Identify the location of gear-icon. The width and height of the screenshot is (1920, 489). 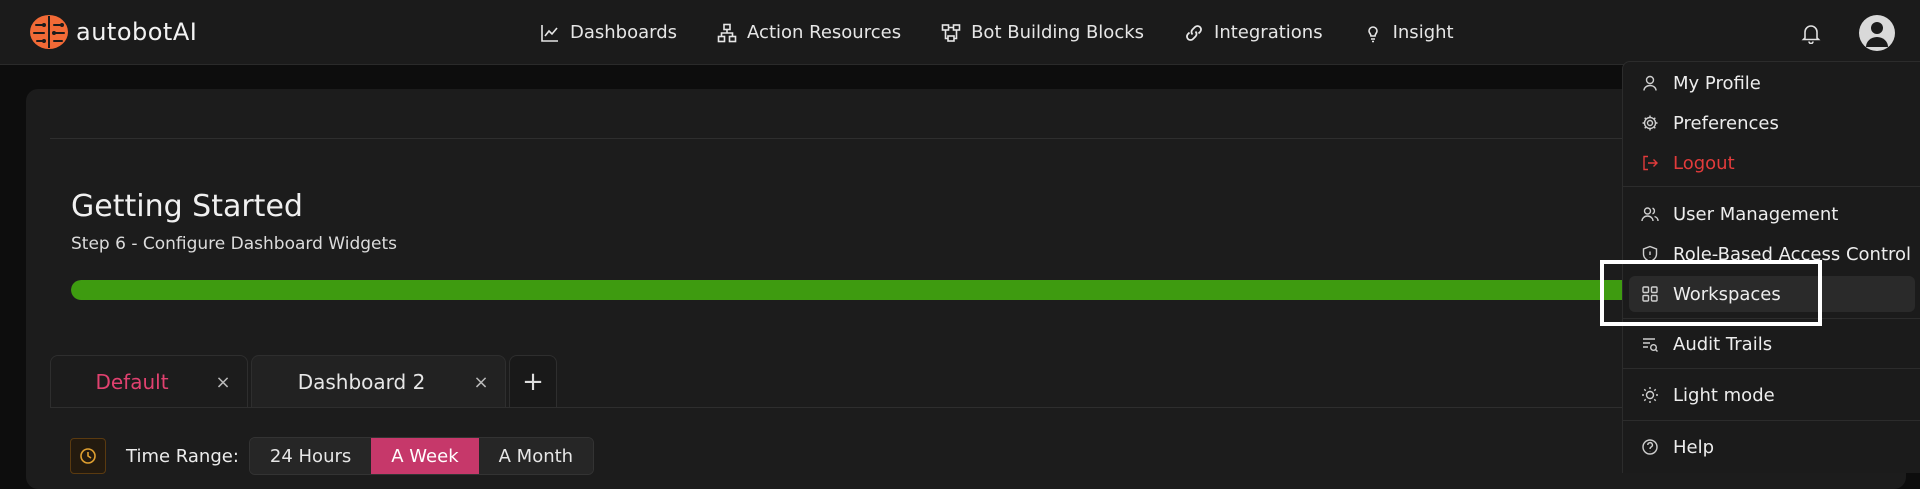
(1650, 123).